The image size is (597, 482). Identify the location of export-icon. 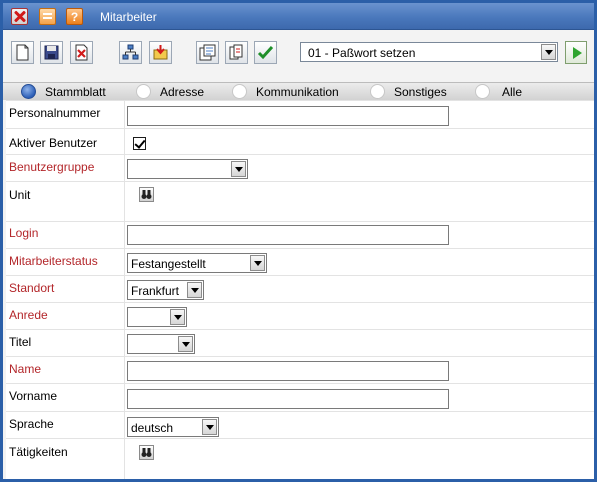
(160, 52).